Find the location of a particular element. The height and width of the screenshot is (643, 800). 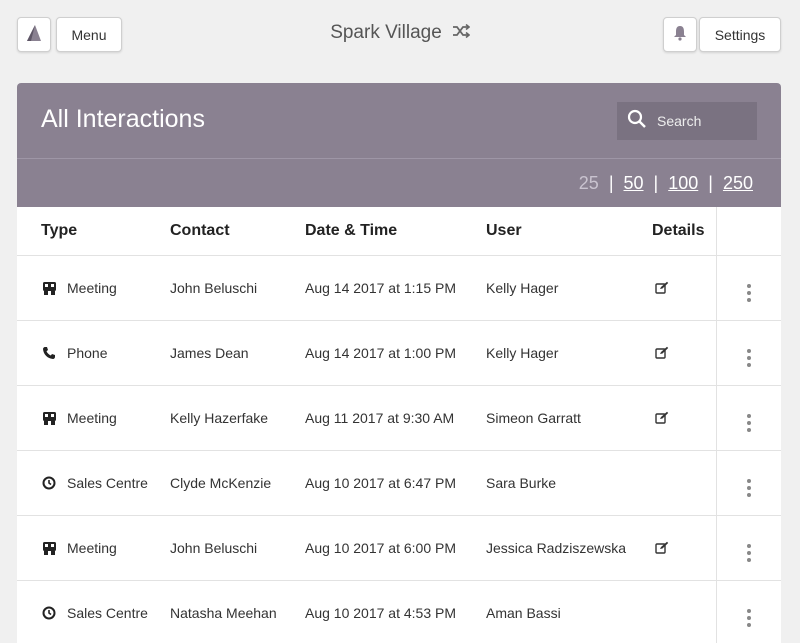

app-title: Spark Village is located at coordinates (386, 33).